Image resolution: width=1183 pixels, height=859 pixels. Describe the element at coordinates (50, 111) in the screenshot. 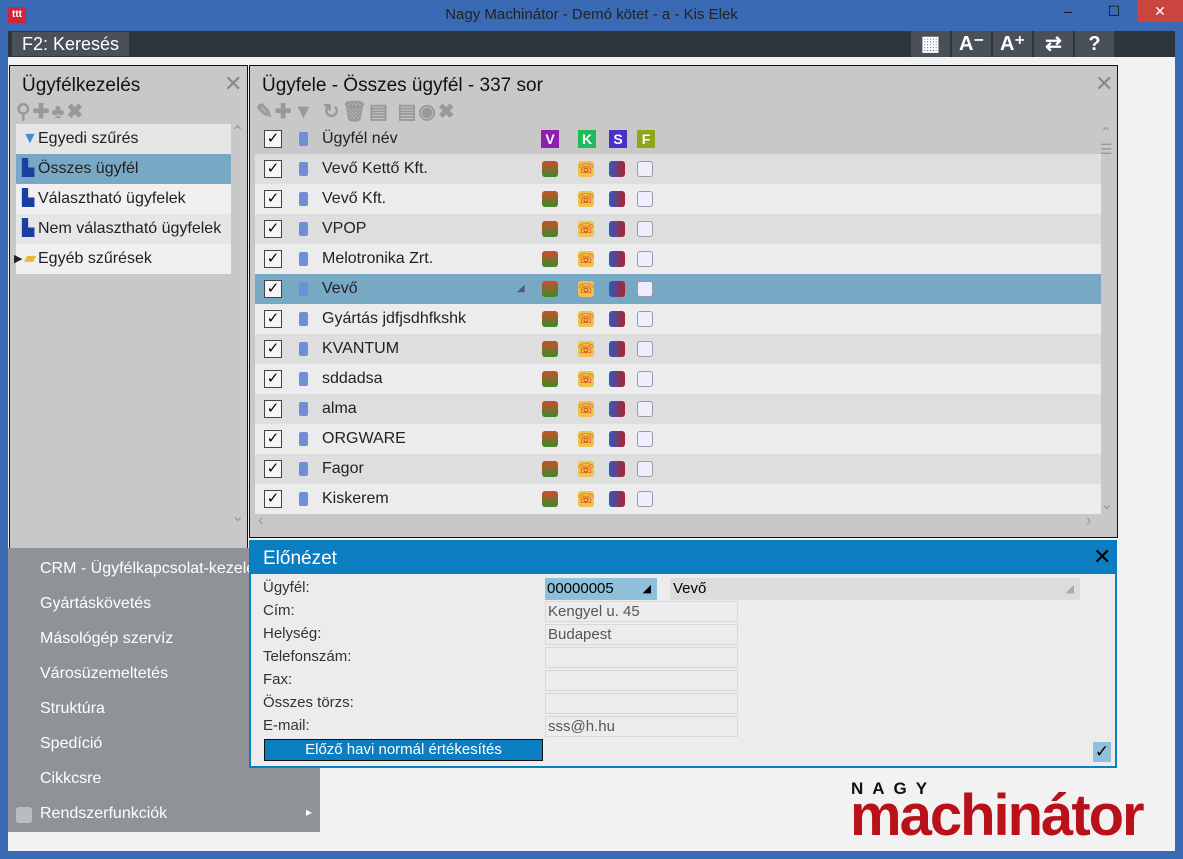

I see `left-panel-tools: ⚲✚♣✖` at that location.